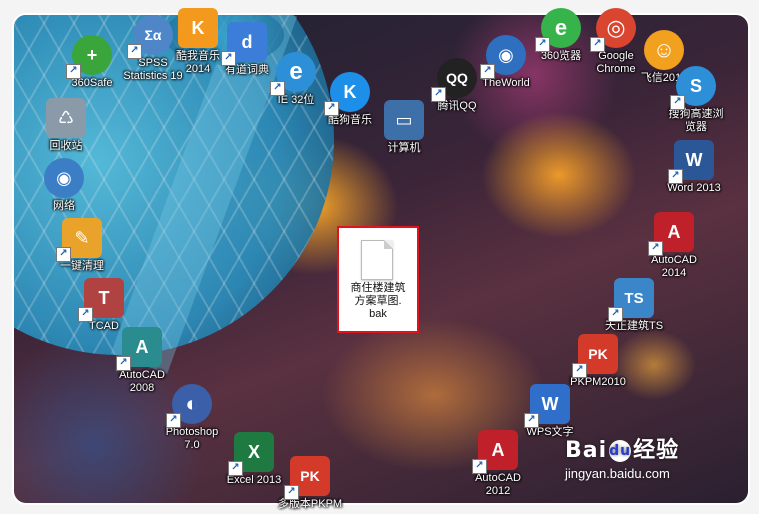 The image size is (759, 514). I want to click on 360safe-icon: + ↗, so click(89, 57).